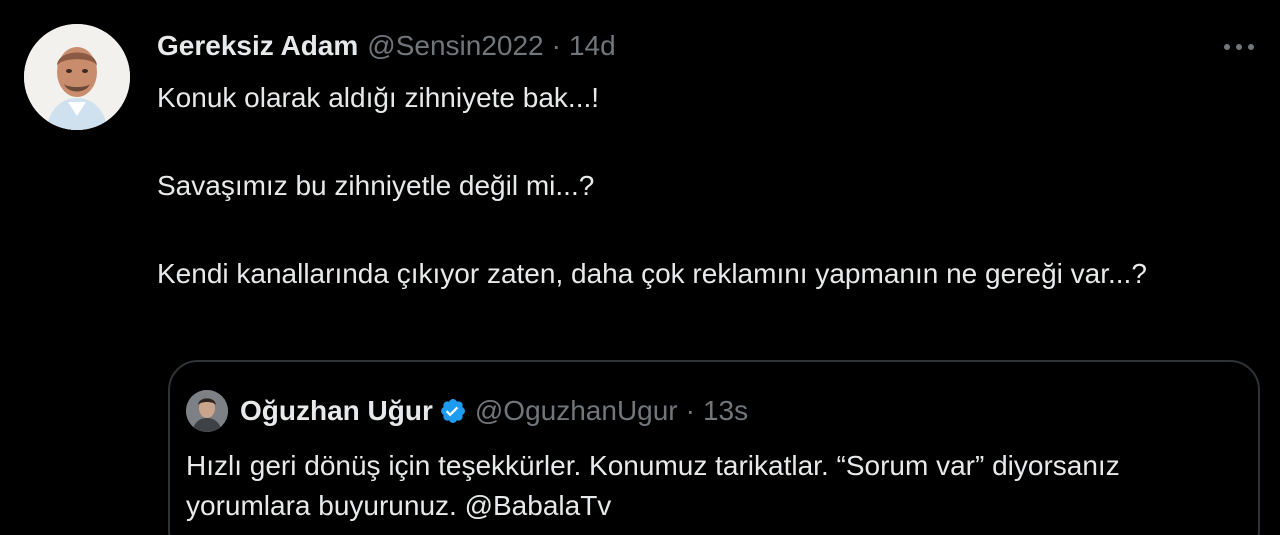 This screenshot has width=1280, height=535. Describe the element at coordinates (336, 410) in the screenshot. I see `quoted-author-name: Oğuzhan Uğur` at that location.